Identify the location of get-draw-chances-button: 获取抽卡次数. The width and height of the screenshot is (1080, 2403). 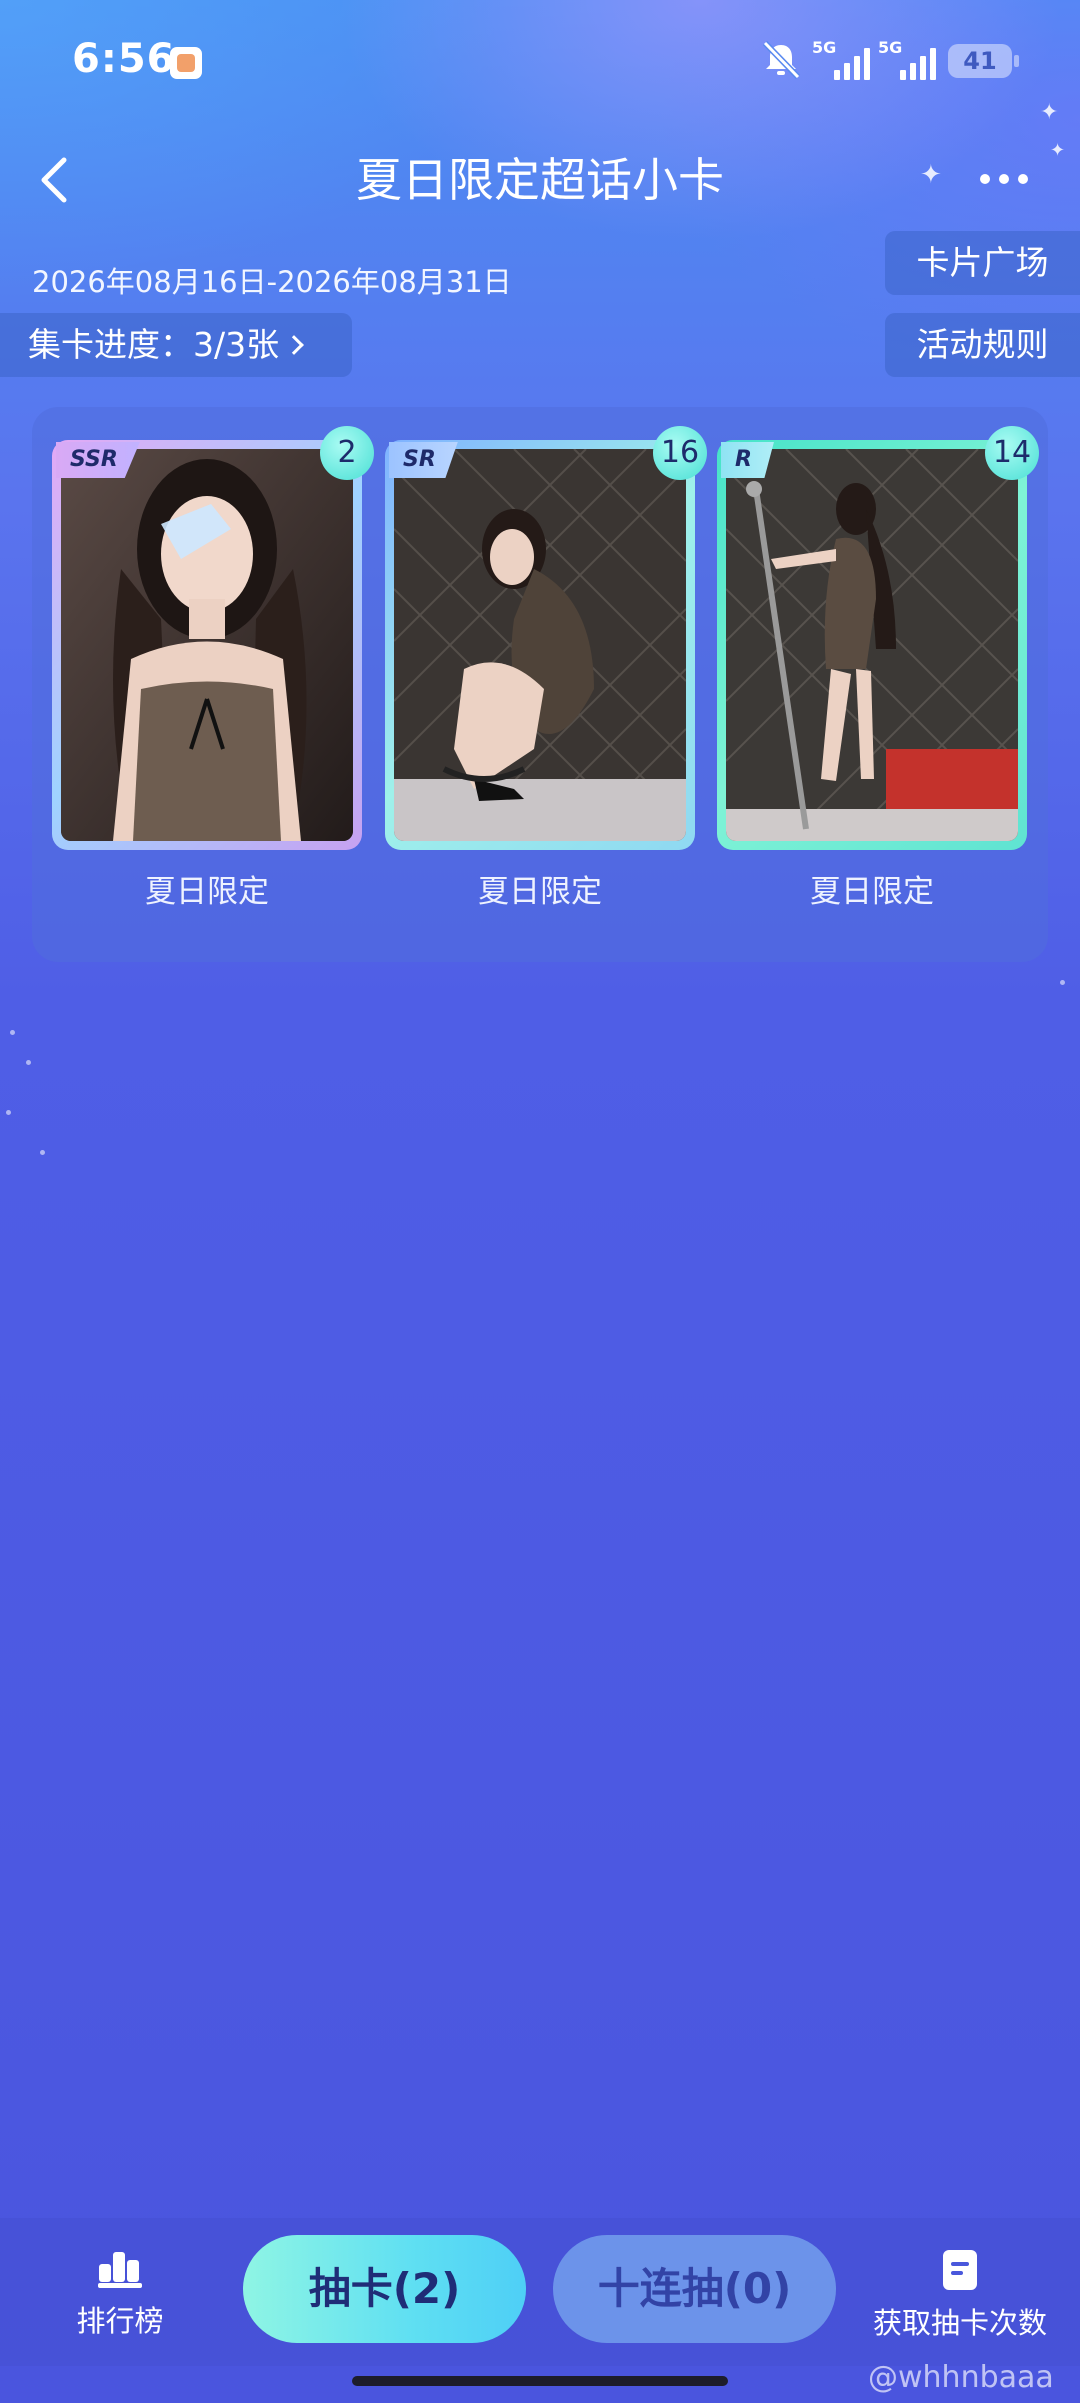
(960, 2296).